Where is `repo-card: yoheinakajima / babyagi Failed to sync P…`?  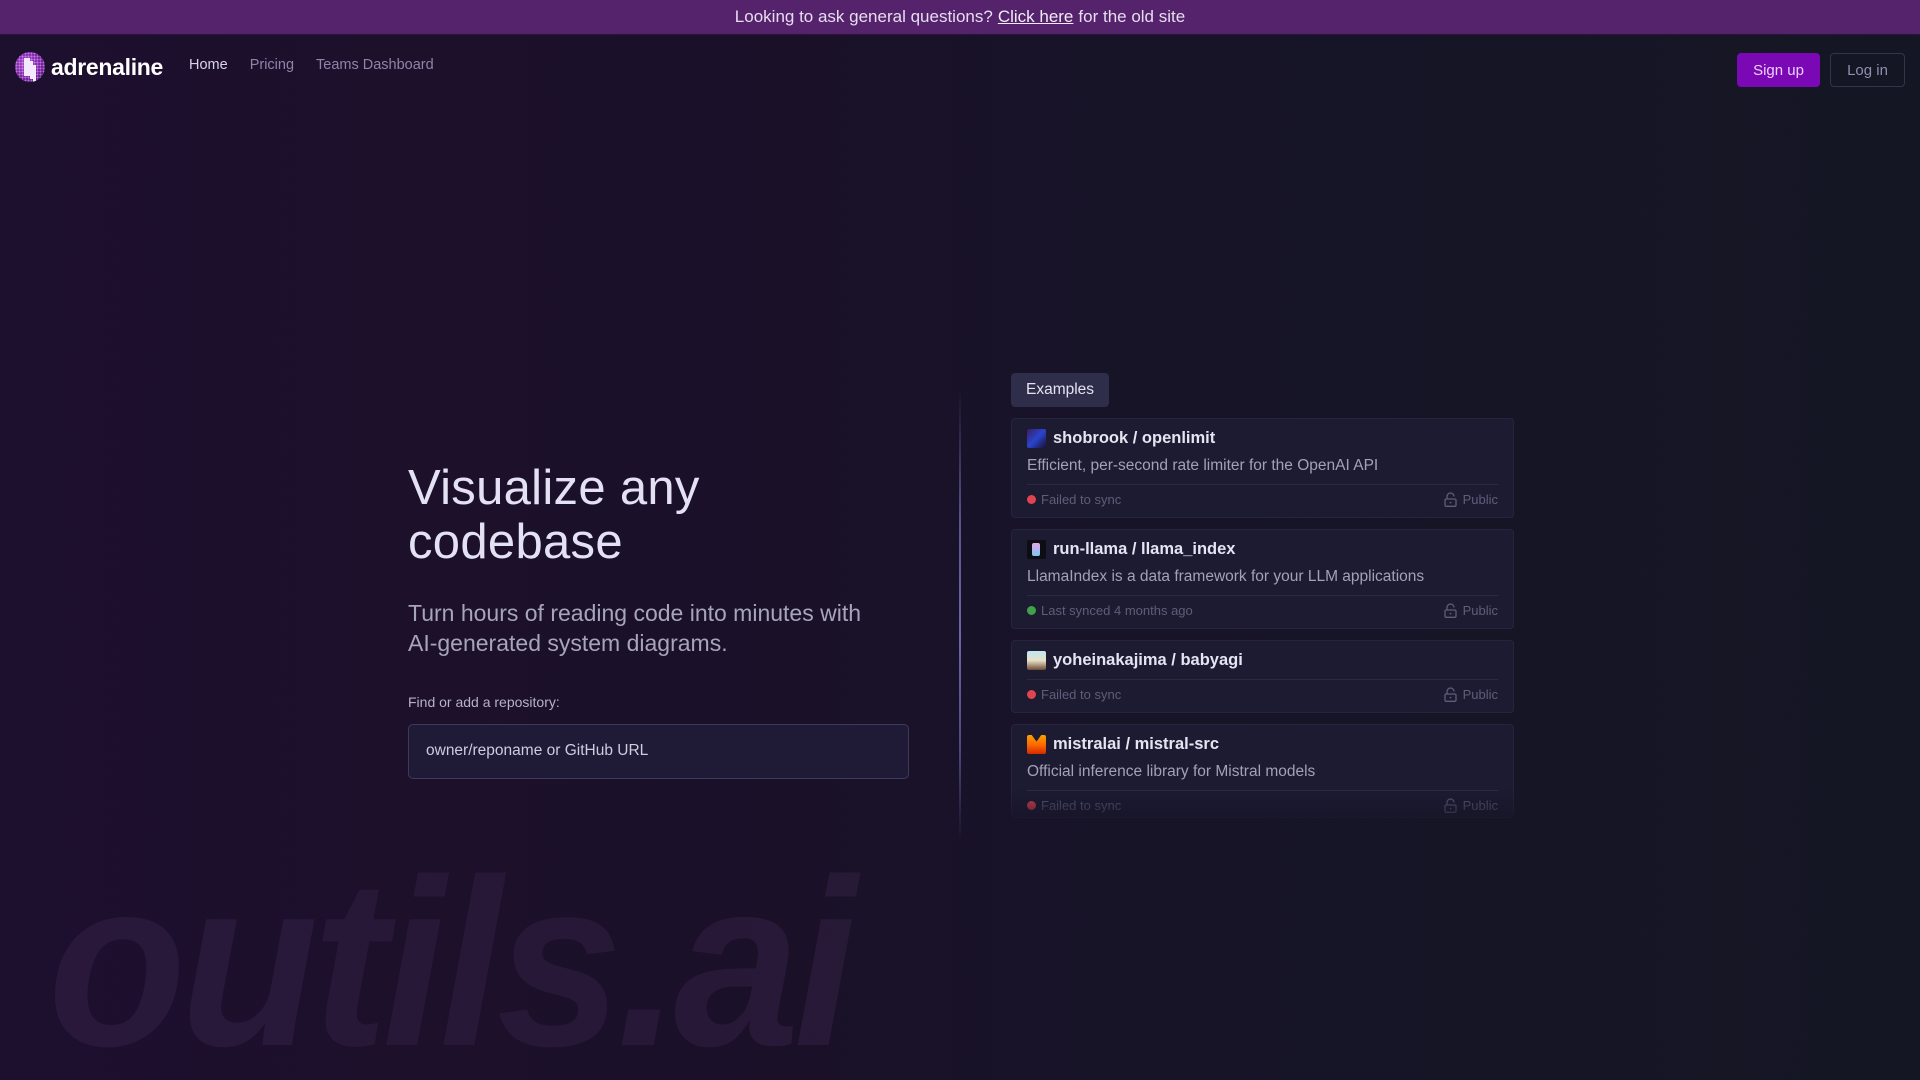
repo-card: yoheinakajima / babyagi Failed to sync P… is located at coordinates (1262, 676).